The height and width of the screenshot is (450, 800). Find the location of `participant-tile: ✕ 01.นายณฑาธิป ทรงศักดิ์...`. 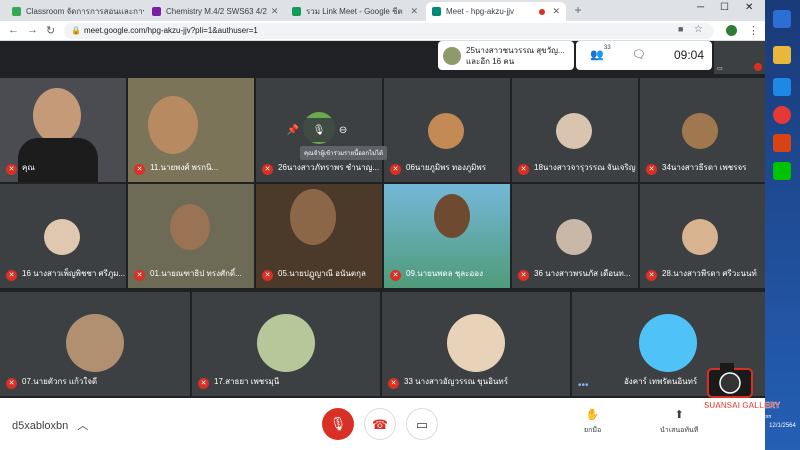

participant-tile: ✕ 01.นายณฑาธิป ทรงศักดิ์... is located at coordinates (191, 236).